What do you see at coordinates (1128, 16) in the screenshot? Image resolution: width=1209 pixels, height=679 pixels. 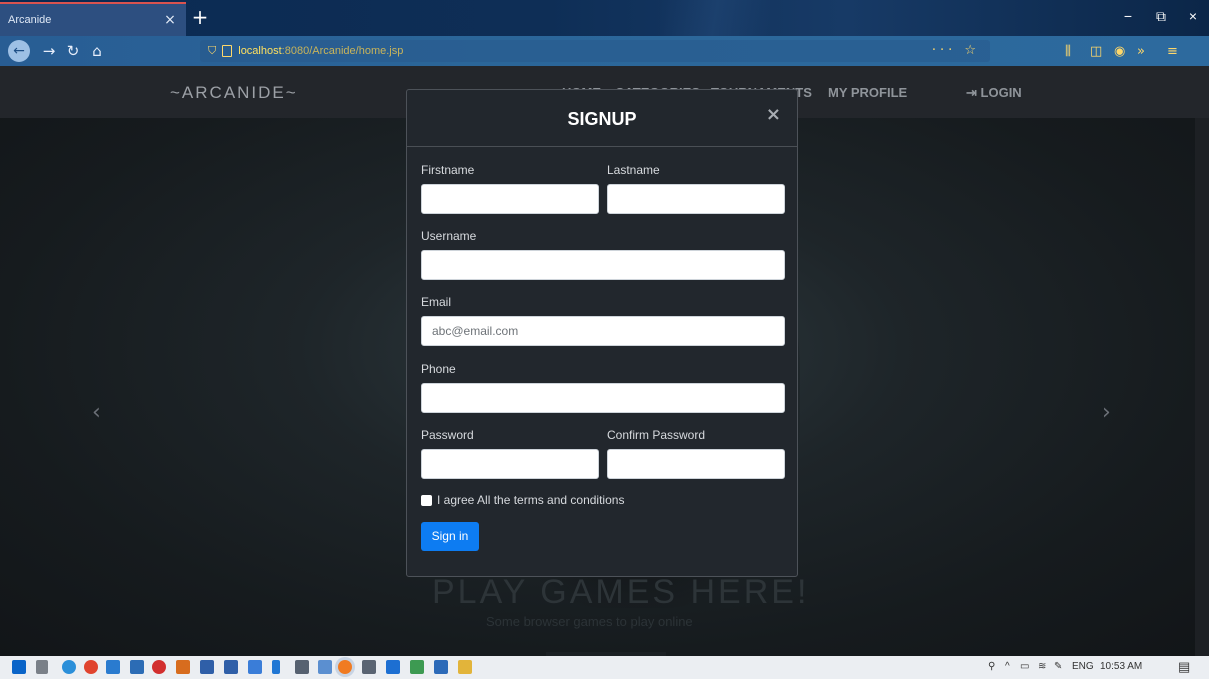 I see `minimize-button: −` at bounding box center [1128, 16].